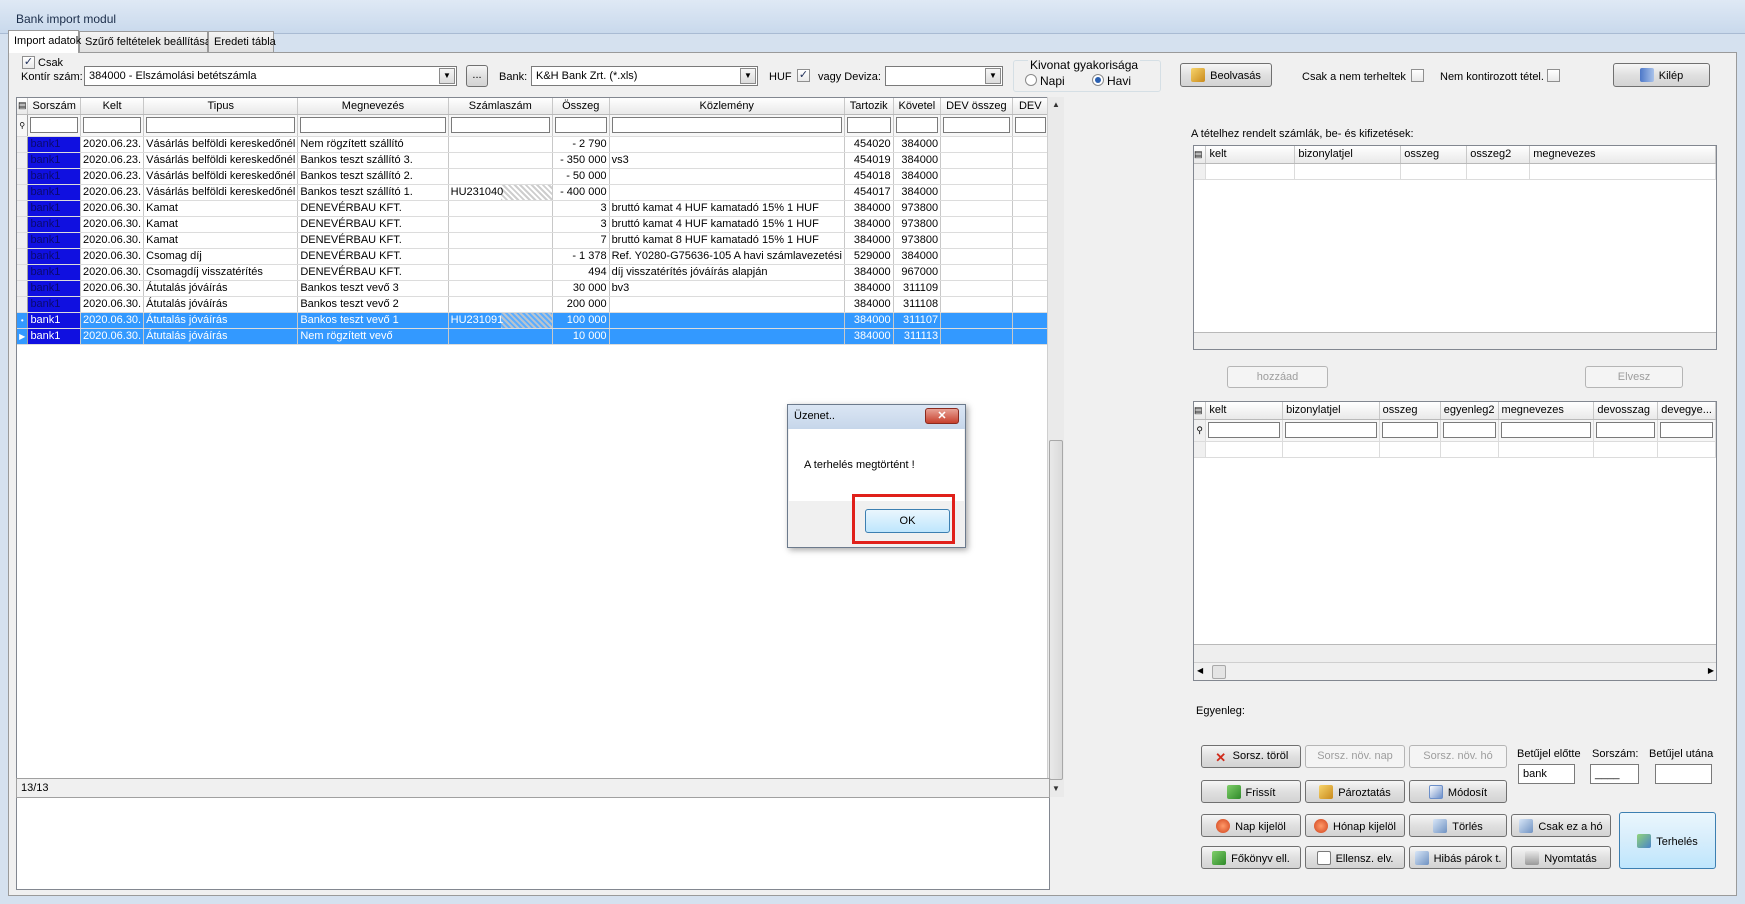 The height and width of the screenshot is (904, 1745). Describe the element at coordinates (581, 160) in the screenshot. I see `cell-osszeg: - 350 000` at that location.